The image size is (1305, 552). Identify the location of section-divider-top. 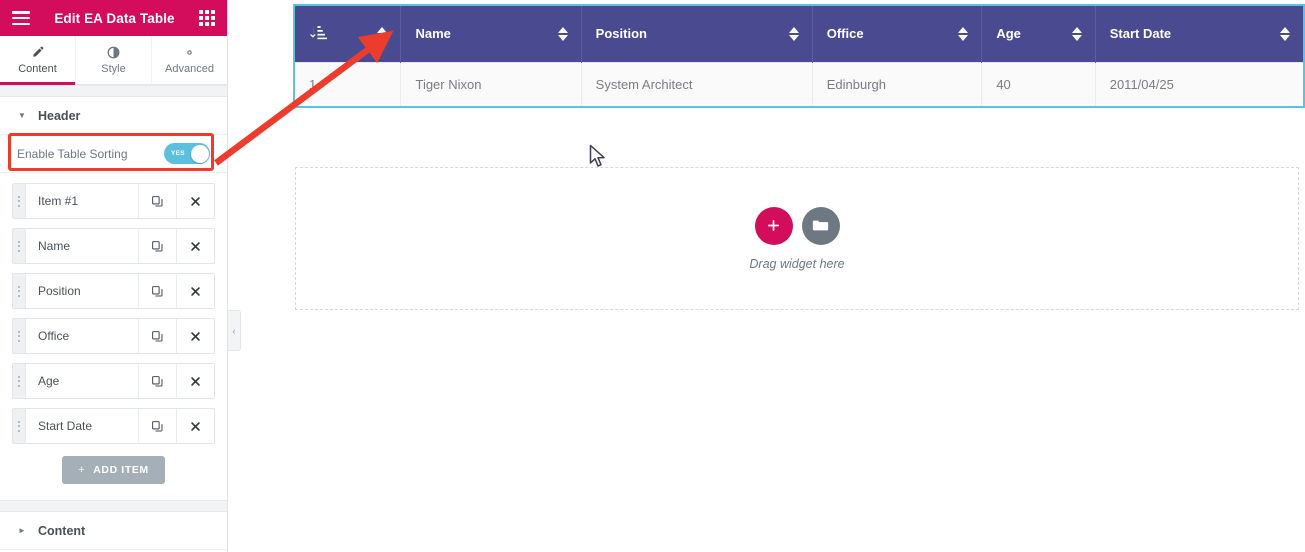
(113, 91).